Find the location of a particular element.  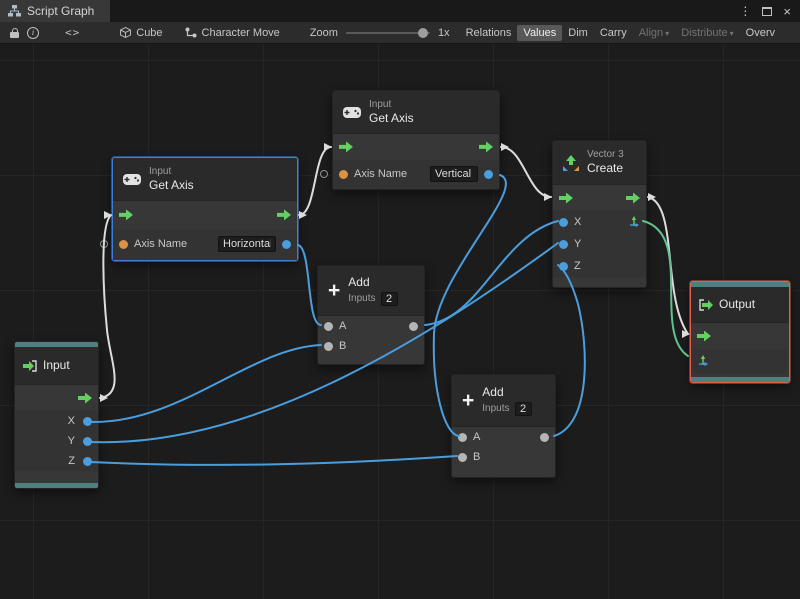

kebab-menu-icon: ⋮ is located at coordinates (745, 11).